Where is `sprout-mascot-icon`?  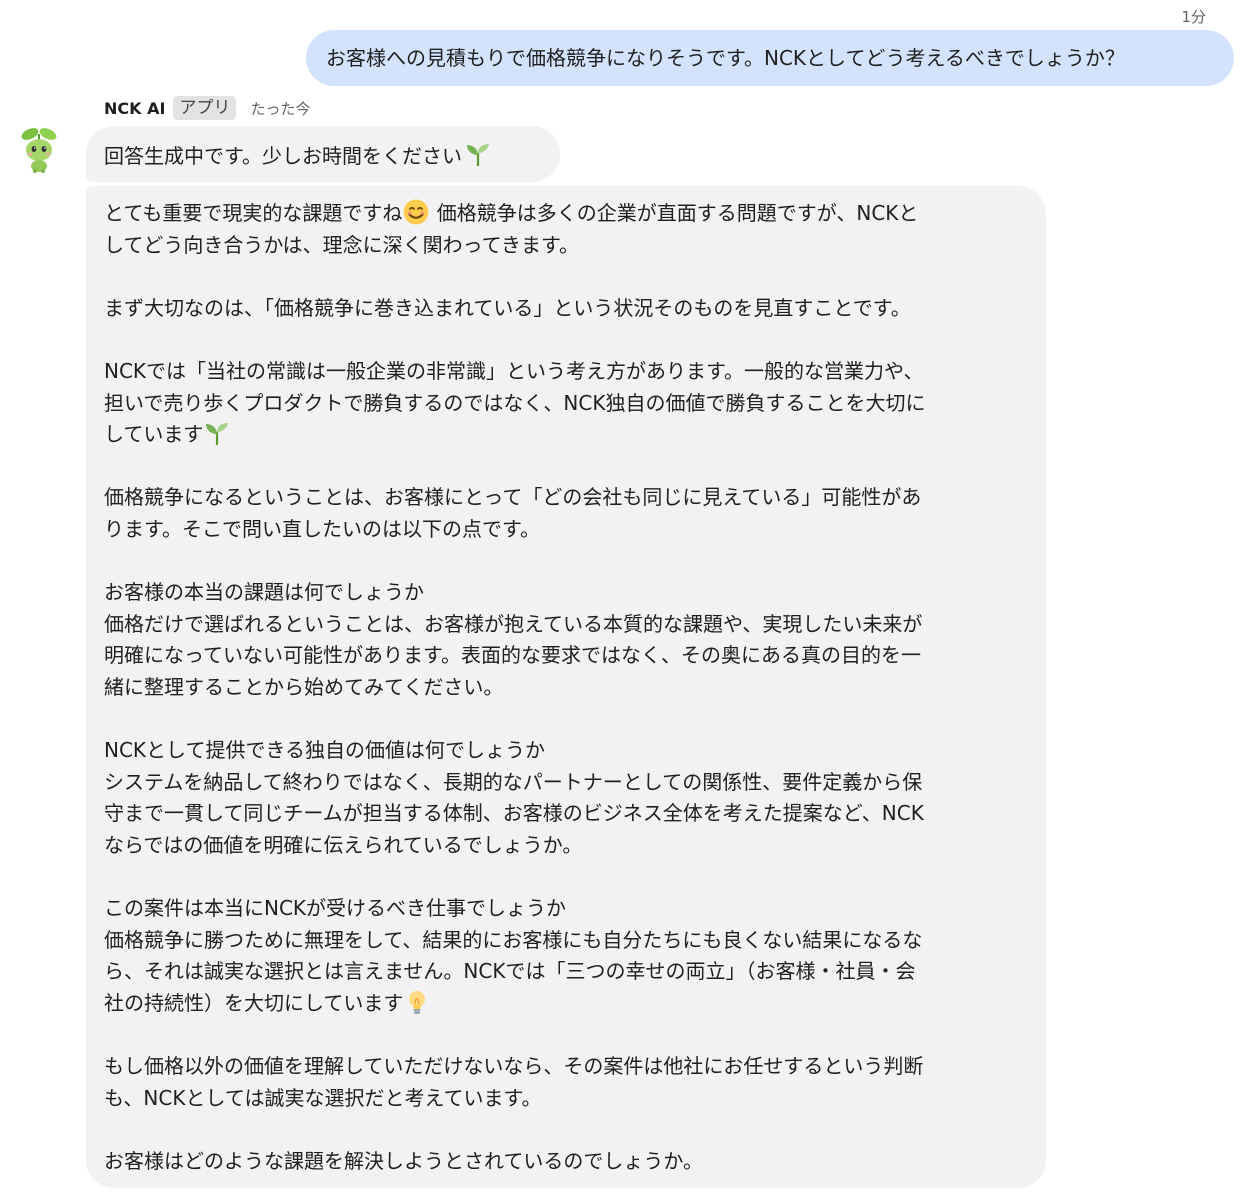
sprout-mascot-icon is located at coordinates (39, 150).